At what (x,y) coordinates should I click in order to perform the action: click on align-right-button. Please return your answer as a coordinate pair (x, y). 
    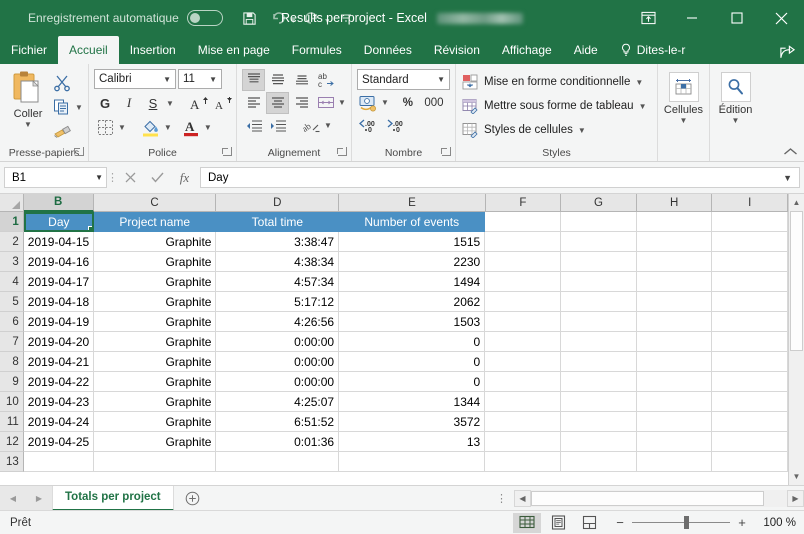
    Looking at the image, I should click on (301, 103).